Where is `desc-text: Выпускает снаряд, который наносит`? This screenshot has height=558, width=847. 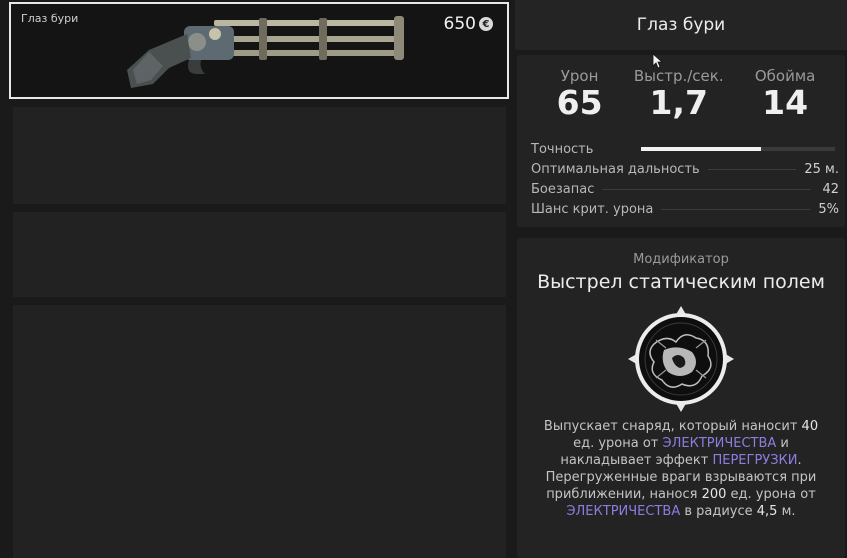
desc-text: Выпускает снаряд, который наносит is located at coordinates (672, 426).